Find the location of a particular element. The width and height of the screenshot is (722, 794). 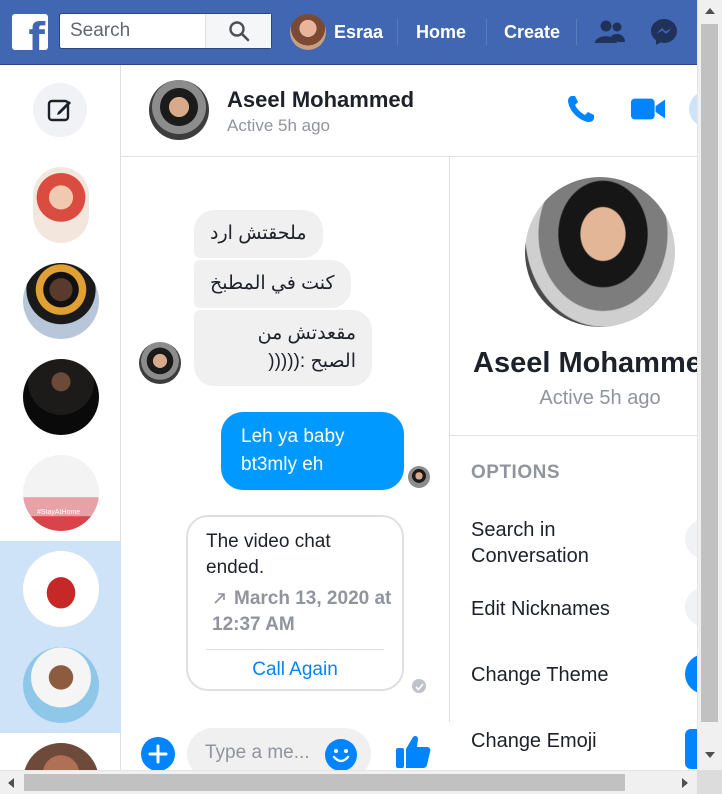

conversation-header: Aseel Mohammed Active 5h ago is located at coordinates (415, 111).